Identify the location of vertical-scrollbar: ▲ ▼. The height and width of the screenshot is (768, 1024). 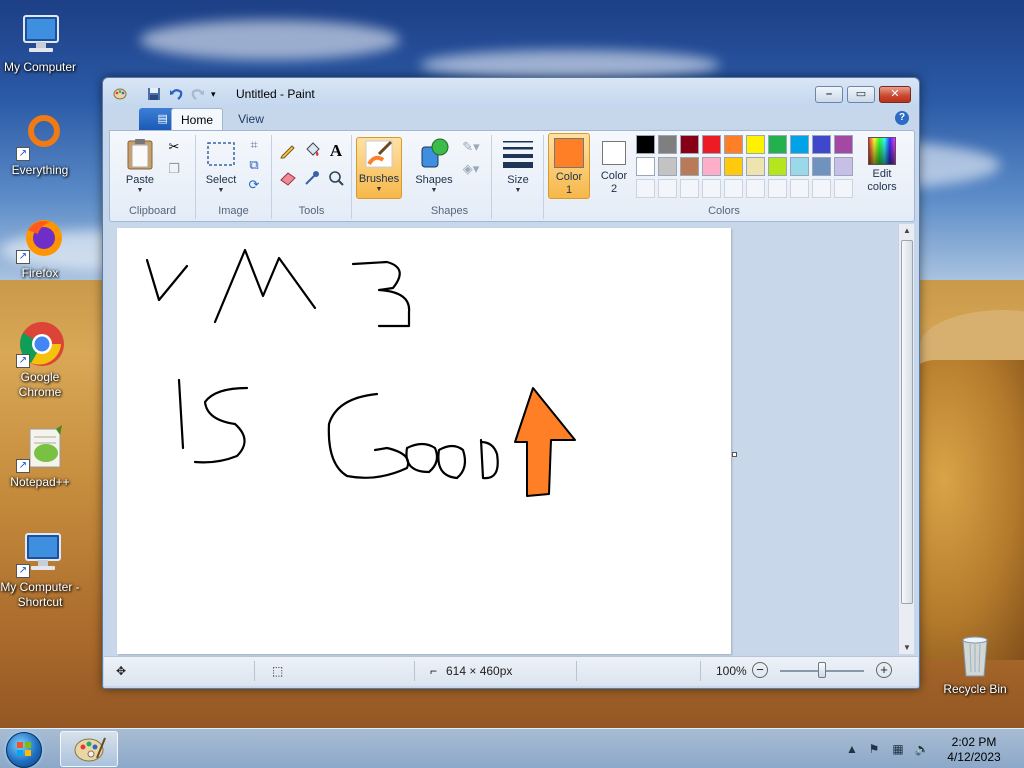
(906, 439).